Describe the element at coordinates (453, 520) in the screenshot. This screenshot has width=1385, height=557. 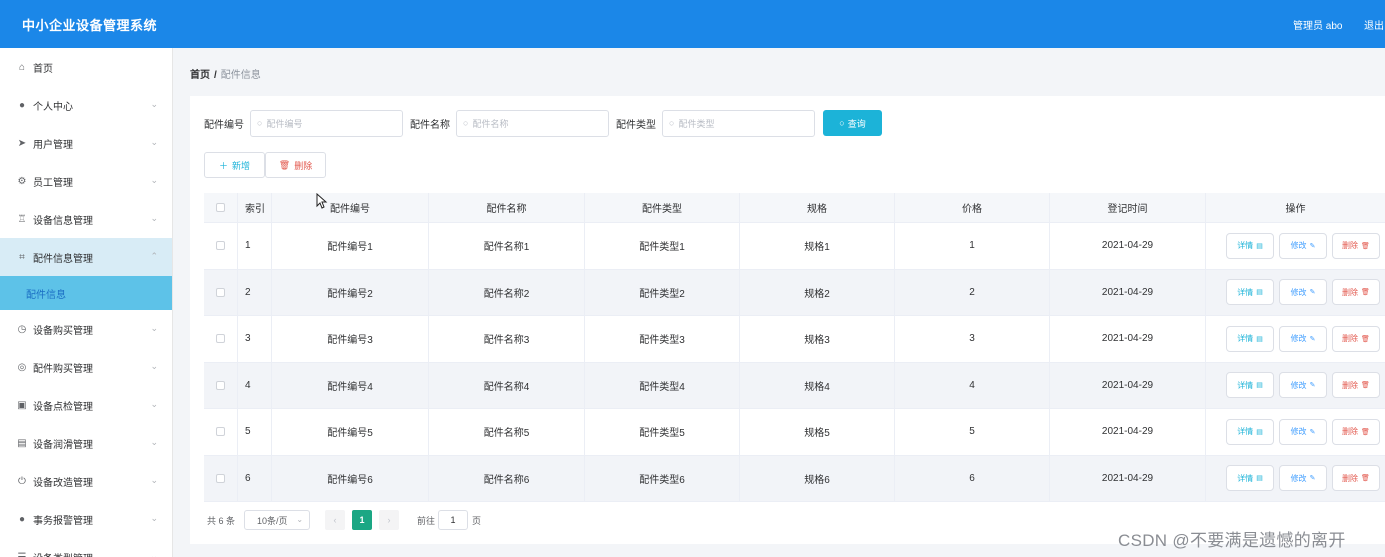
I see `goto-page-input: 1` at that location.